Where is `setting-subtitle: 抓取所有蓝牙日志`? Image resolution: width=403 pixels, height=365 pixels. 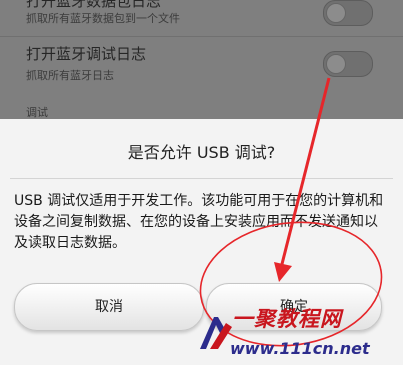
setting-subtitle: 抓取所有蓝牙日志 is located at coordinates (70, 75).